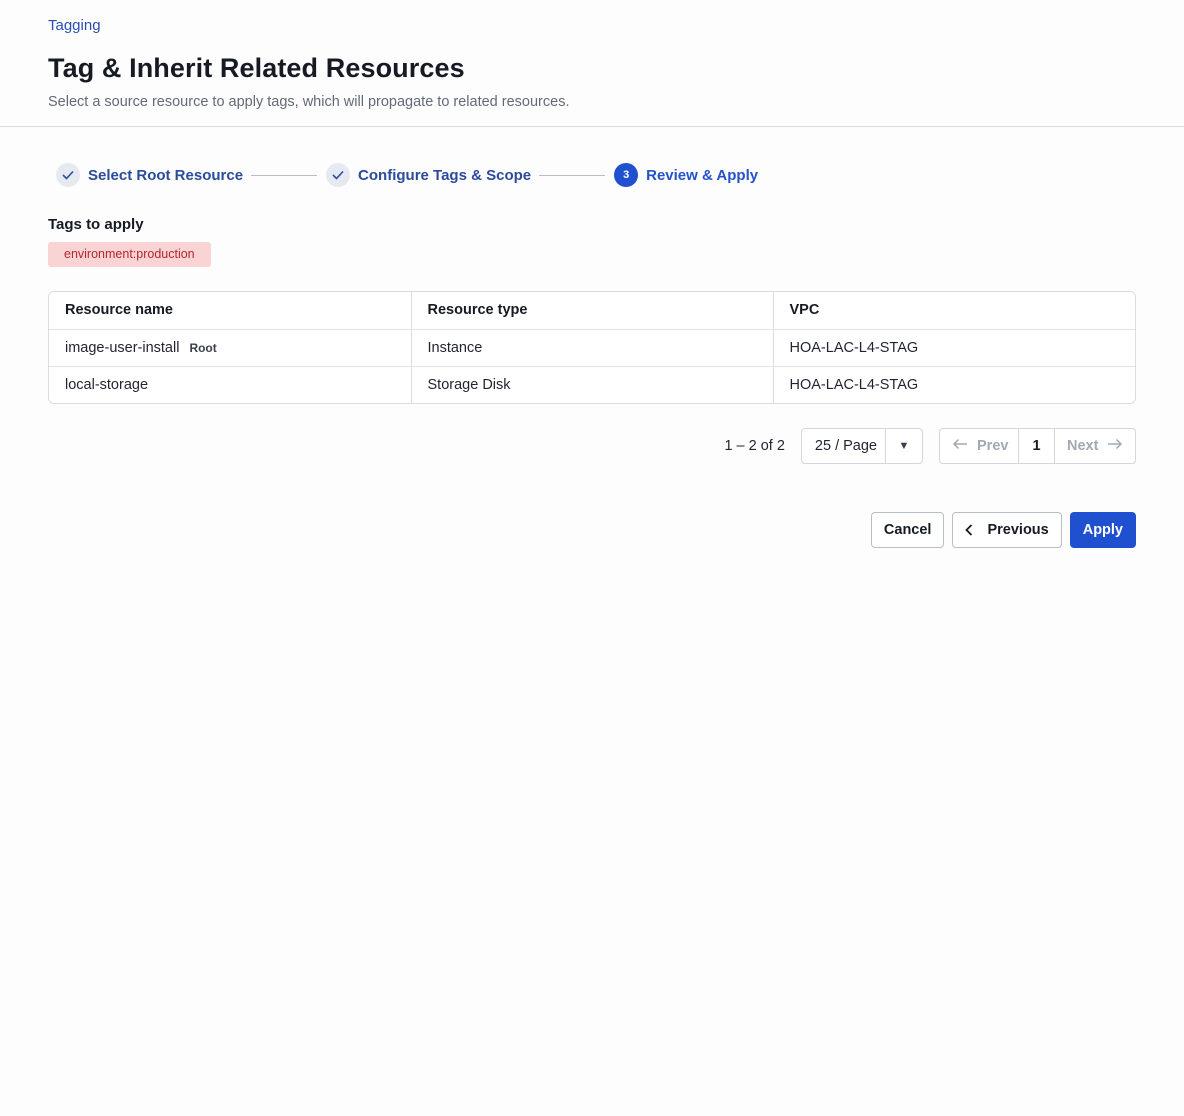 This screenshot has height=1116, width=1184. Describe the element at coordinates (904, 446) in the screenshot. I see `caret-down-icon: ▼` at that location.